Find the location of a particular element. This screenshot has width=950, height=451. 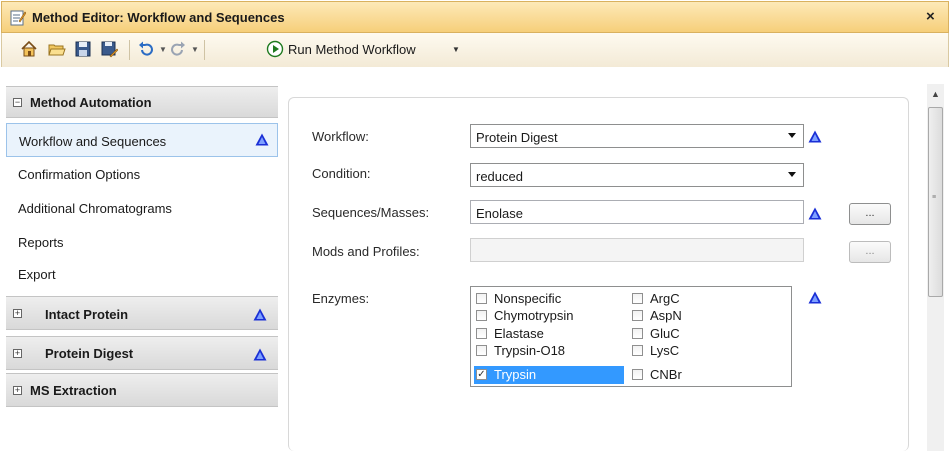

enzyme-label: LysC is located at coordinates (665, 350).